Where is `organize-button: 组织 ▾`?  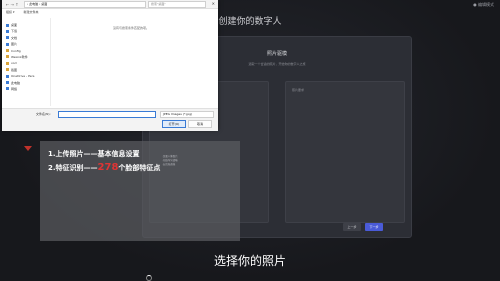
organize-button: 组织 ▾ is located at coordinates (10, 12).